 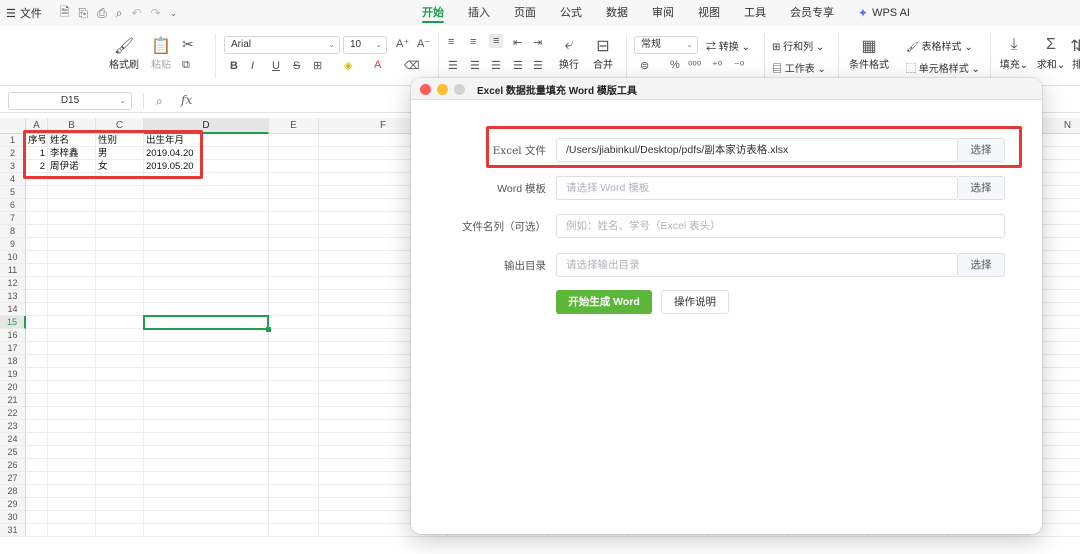 I want to click on font-name-select: Arial ⌄, so click(x=282, y=45).